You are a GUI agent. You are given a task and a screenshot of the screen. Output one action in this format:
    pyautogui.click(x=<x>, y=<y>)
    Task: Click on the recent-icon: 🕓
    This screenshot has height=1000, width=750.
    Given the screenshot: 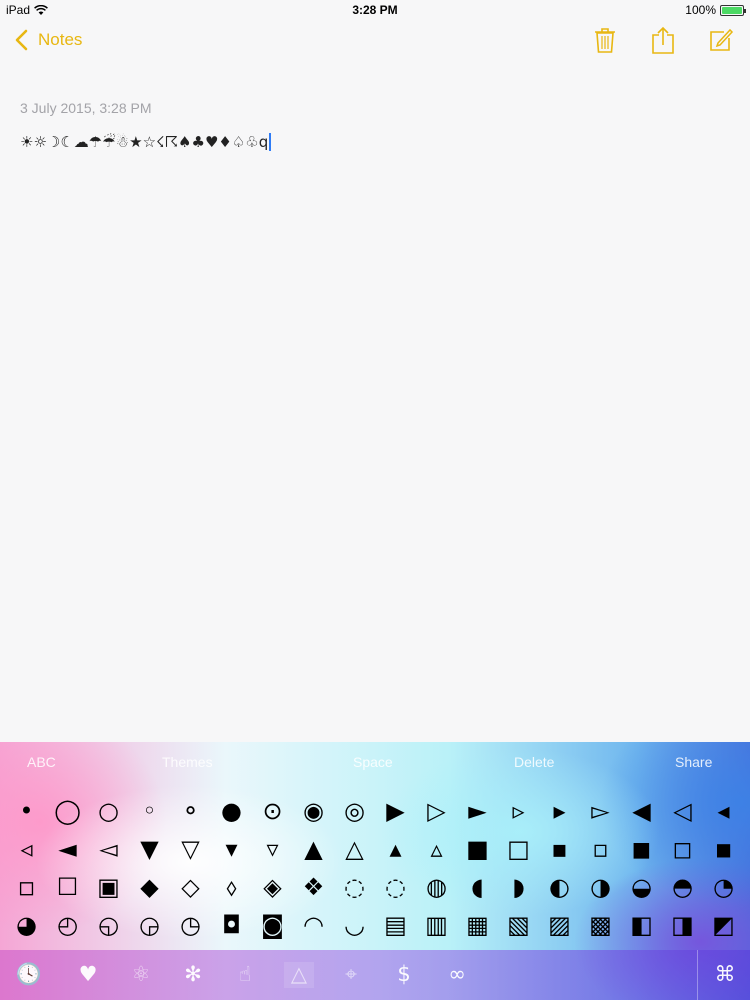 What is the action you would take?
    pyautogui.click(x=29, y=975)
    